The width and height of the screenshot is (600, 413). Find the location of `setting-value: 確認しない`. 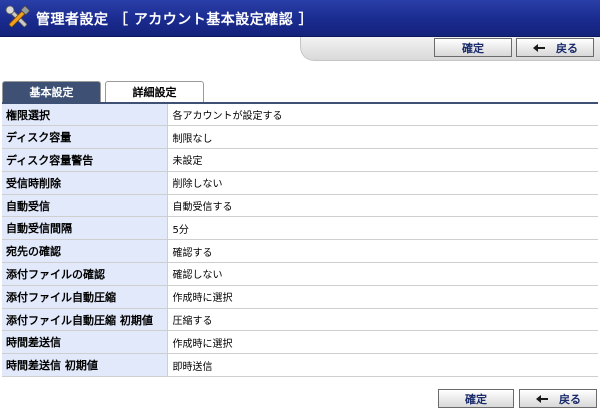

setting-value: 確認しない is located at coordinates (382, 274).